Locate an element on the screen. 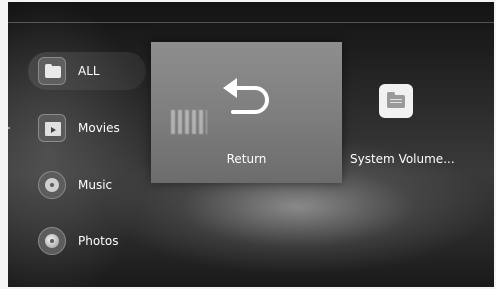 This screenshot has height=289, width=496. sidebar-item-music: Music is located at coordinates (87, 185).